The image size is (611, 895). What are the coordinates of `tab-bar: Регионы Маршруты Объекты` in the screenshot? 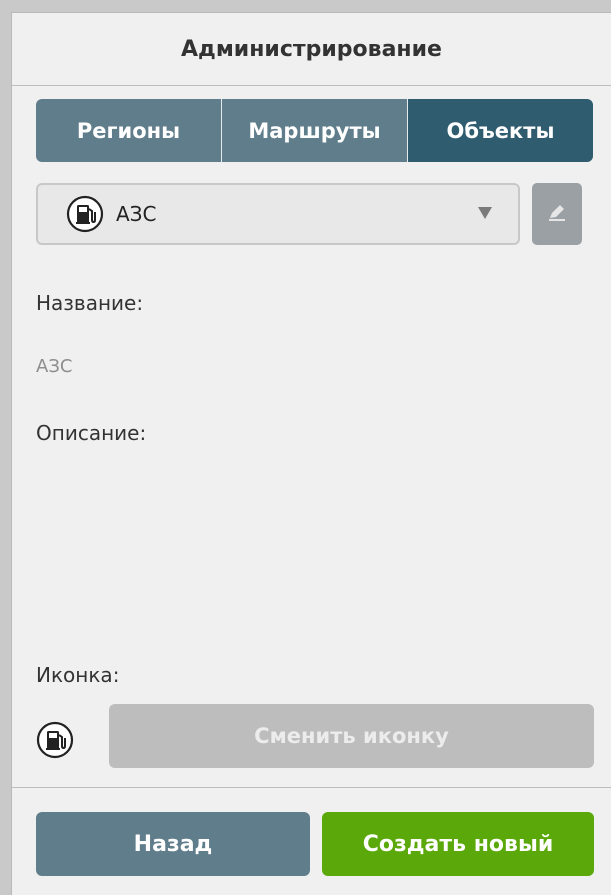 It's located at (314, 130).